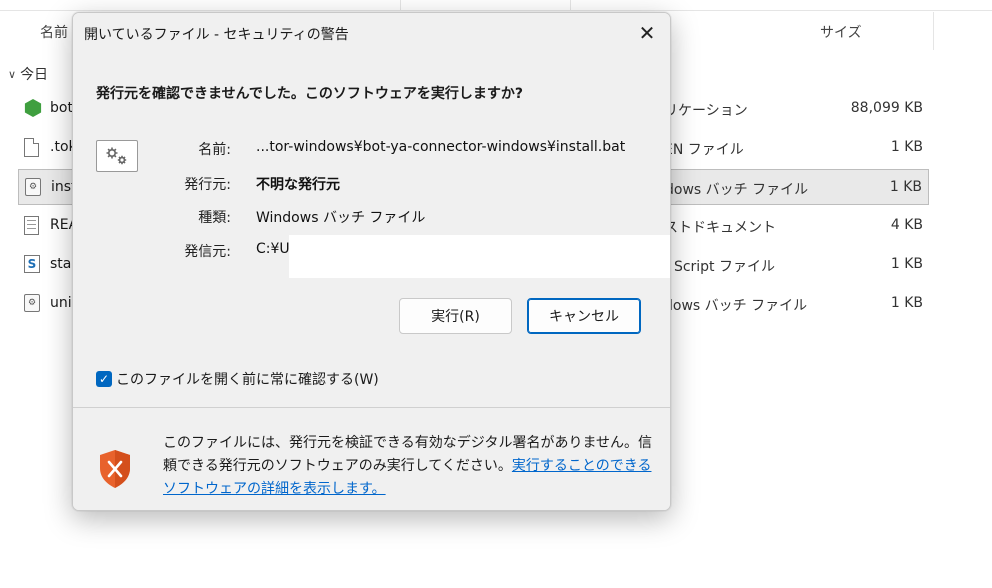 This screenshot has width=992, height=588. What do you see at coordinates (34, 75) in the screenshot?
I see `group-label: 今日` at bounding box center [34, 75].